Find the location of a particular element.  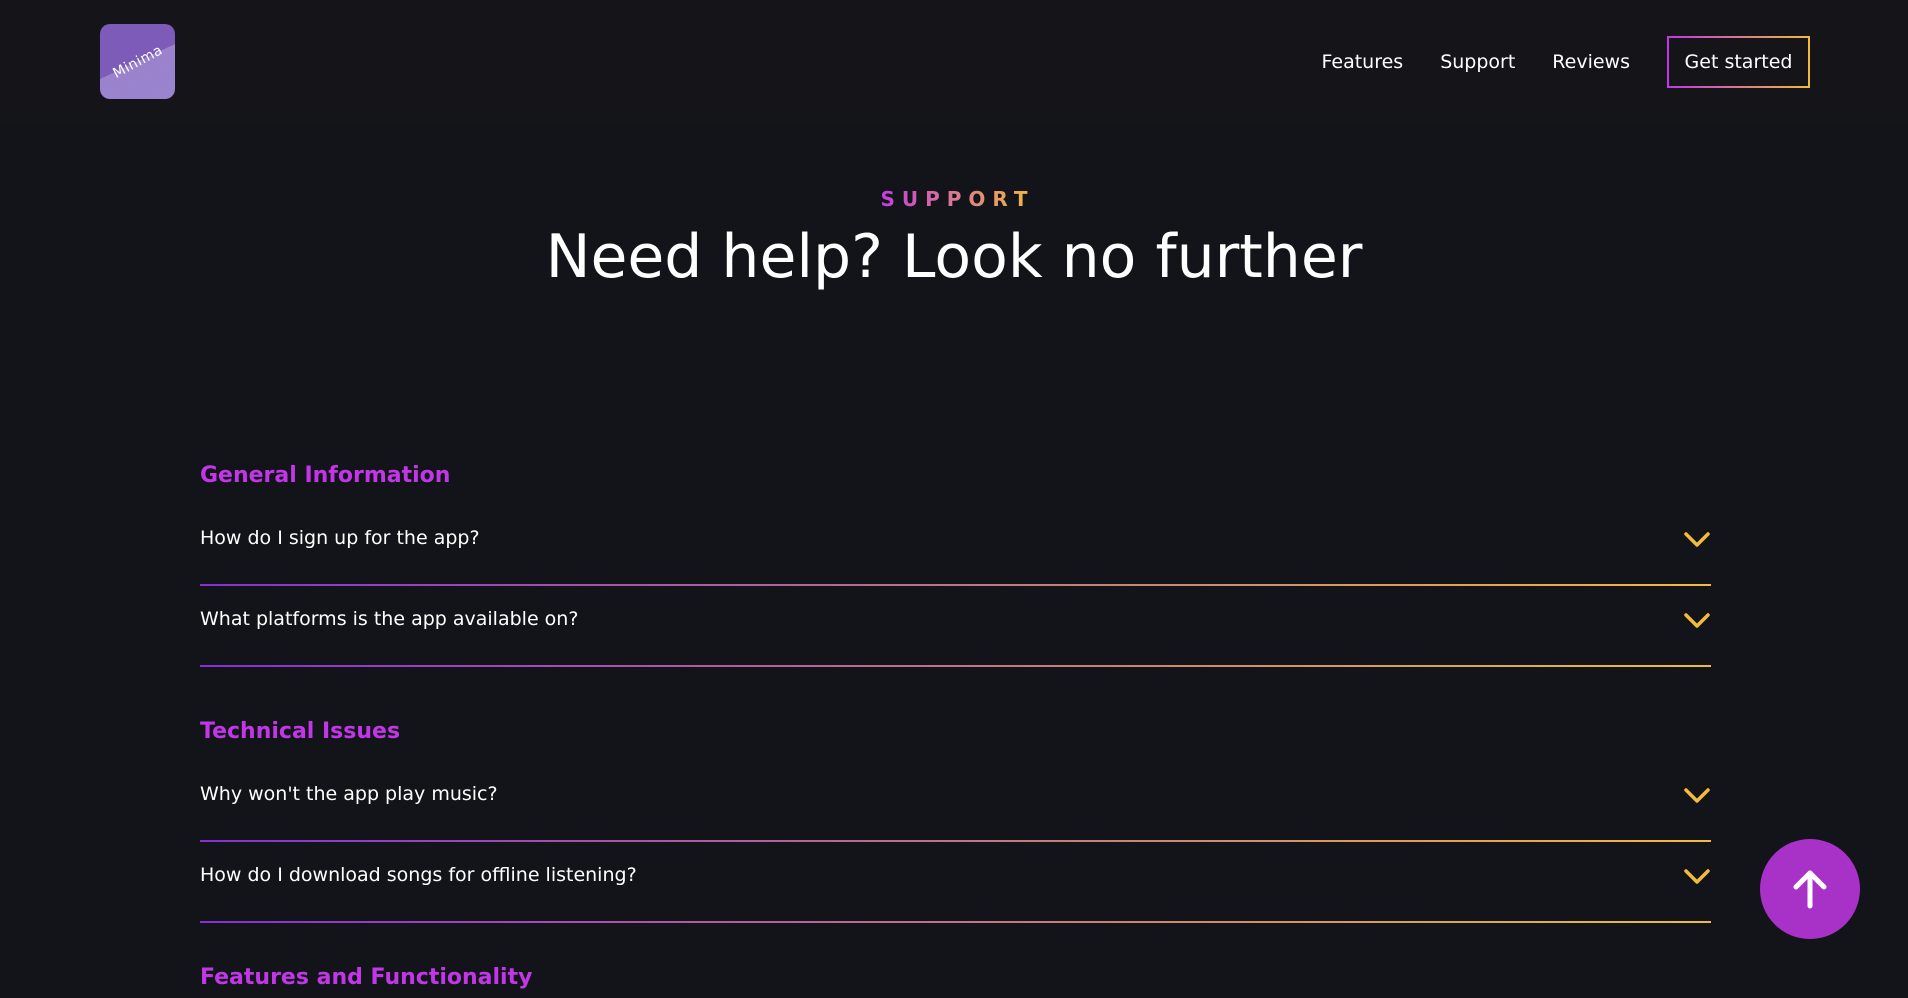

faq-group-title: Technical Issues is located at coordinates (300, 731).